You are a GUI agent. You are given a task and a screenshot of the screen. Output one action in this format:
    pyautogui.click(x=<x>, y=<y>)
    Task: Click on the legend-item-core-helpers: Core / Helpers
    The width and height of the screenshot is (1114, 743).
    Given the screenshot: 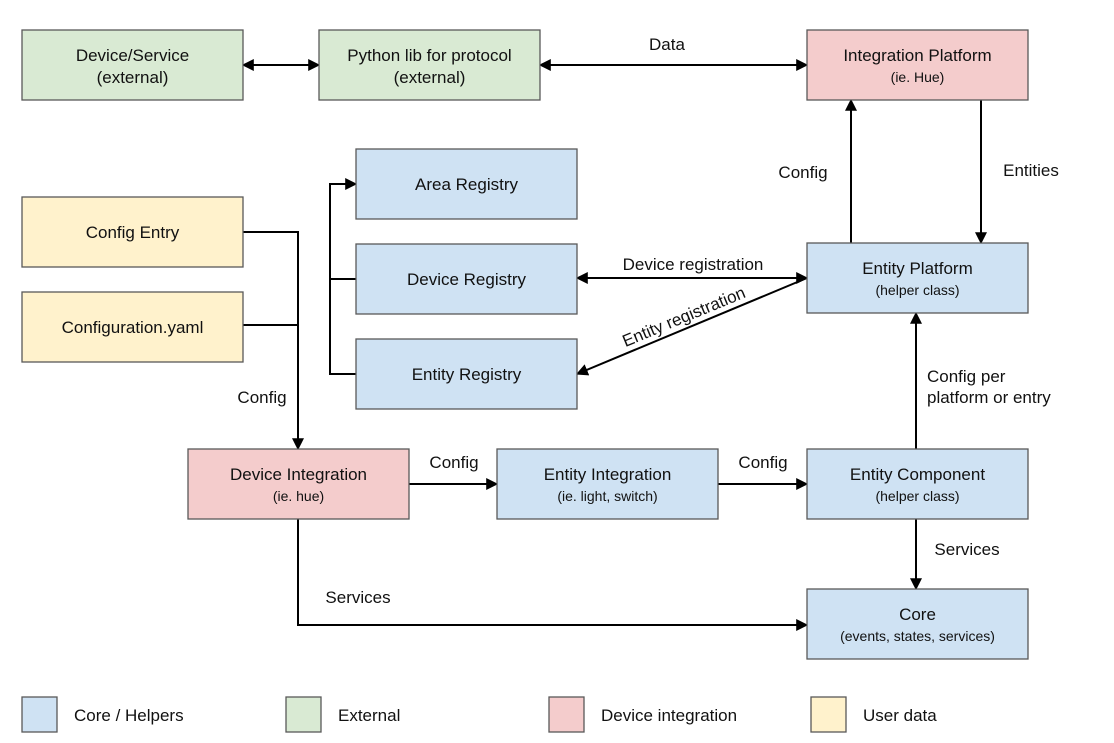 What is the action you would take?
    pyautogui.click(x=102, y=714)
    